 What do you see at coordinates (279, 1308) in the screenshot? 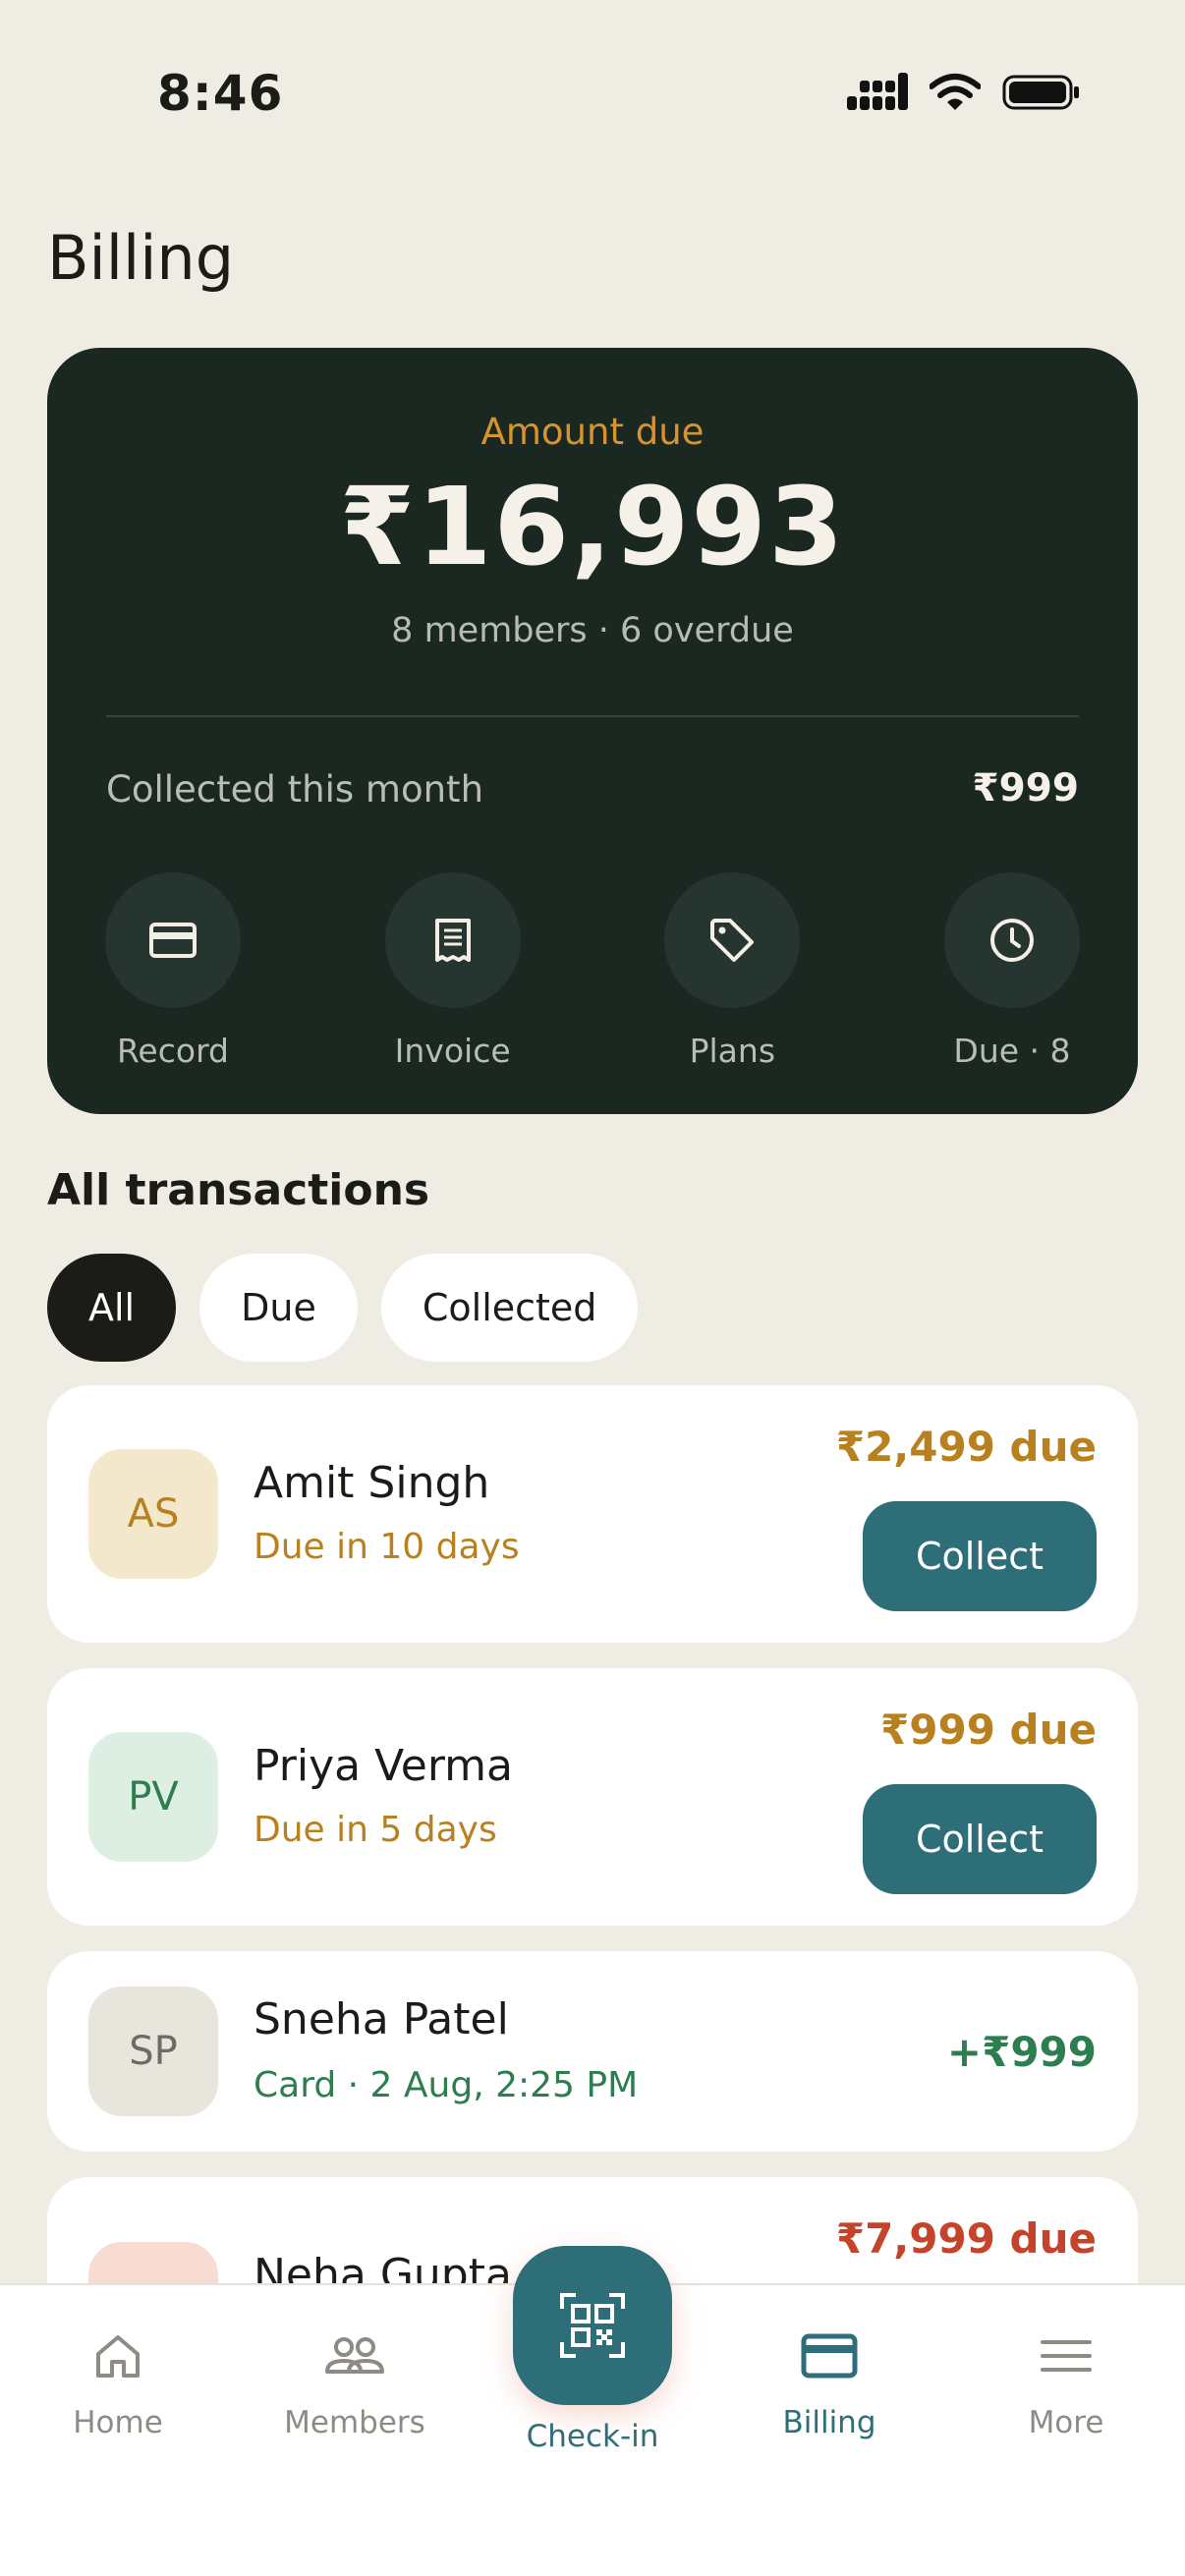
I see `filter-chip-due: Due` at bounding box center [279, 1308].